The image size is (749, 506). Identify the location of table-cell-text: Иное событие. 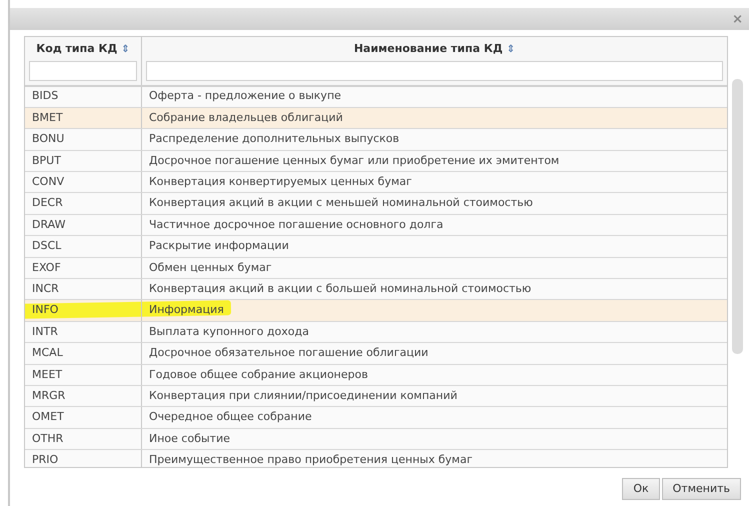
(189, 438).